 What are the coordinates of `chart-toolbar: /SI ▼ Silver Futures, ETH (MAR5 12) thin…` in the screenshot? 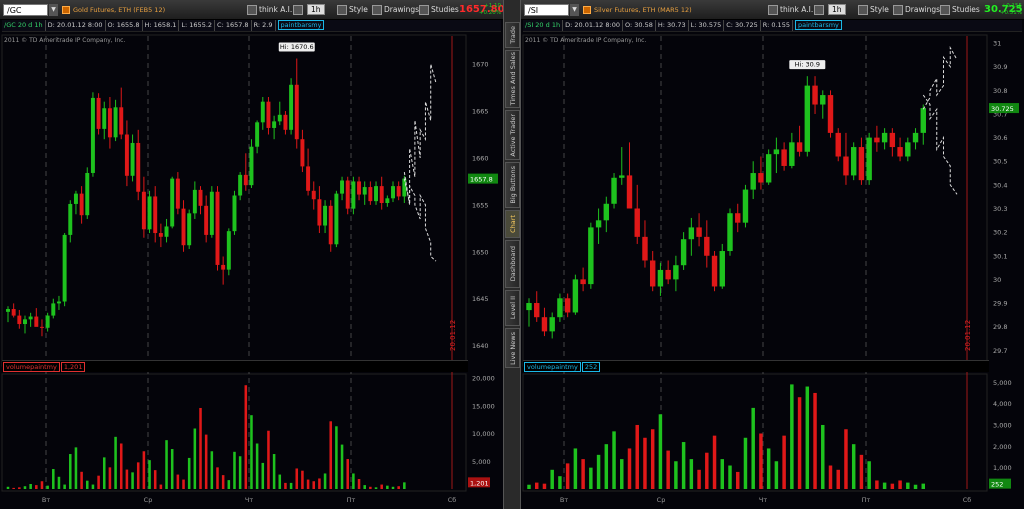 It's located at (772, 10).